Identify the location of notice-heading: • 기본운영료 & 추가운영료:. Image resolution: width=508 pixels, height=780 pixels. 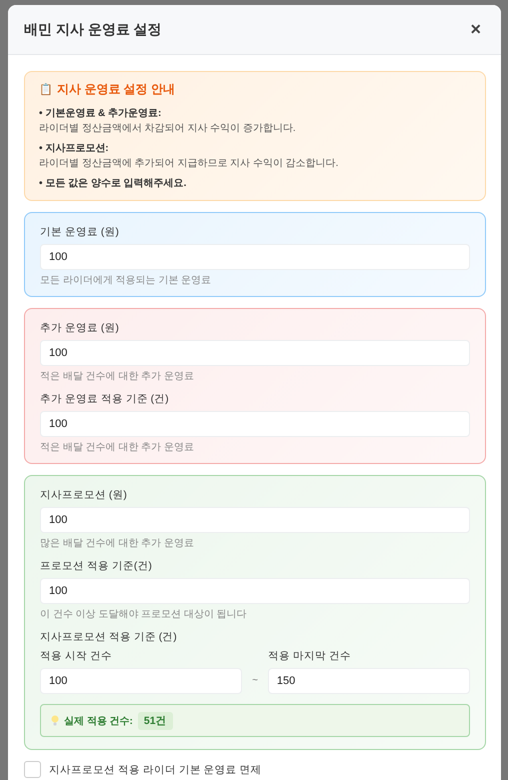
(100, 113).